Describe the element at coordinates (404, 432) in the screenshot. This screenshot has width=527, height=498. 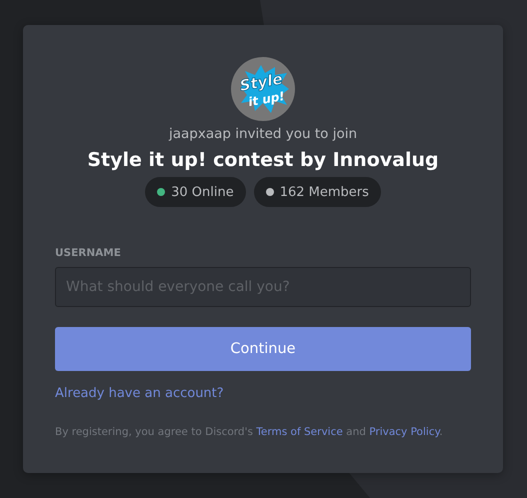
I see `policy-link: Privacy Policy` at that location.